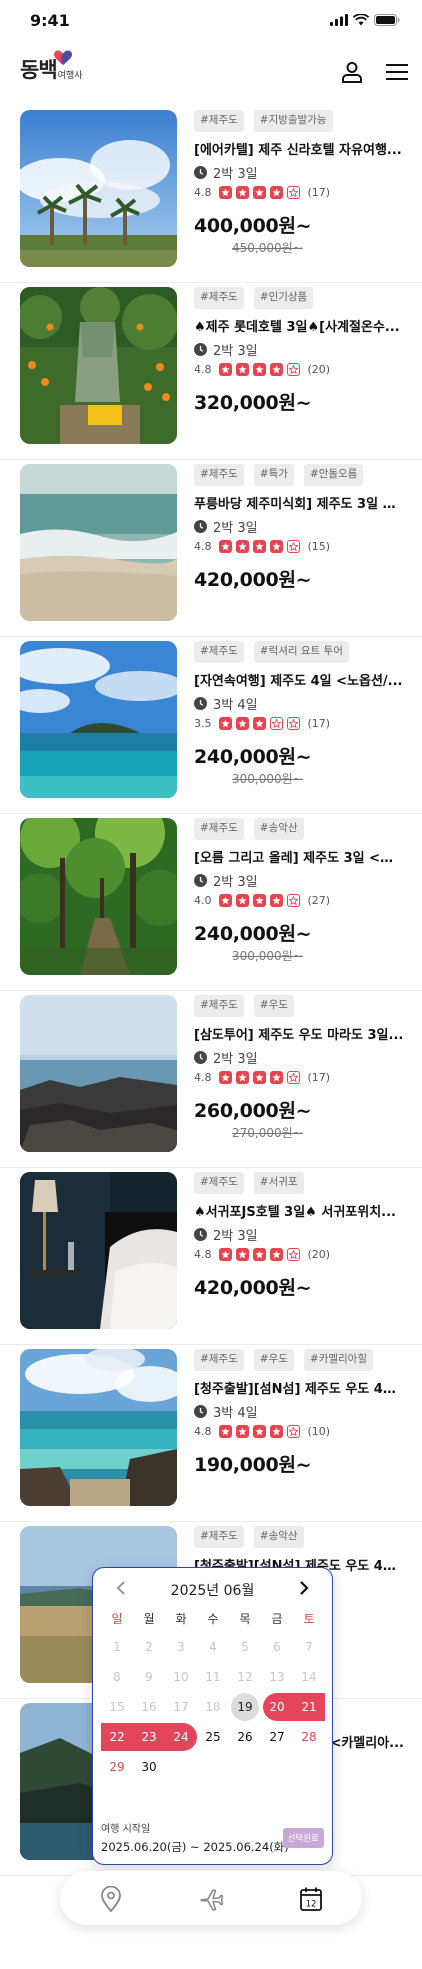  I want to click on product-rating: 4.0 (27), so click(299, 900).